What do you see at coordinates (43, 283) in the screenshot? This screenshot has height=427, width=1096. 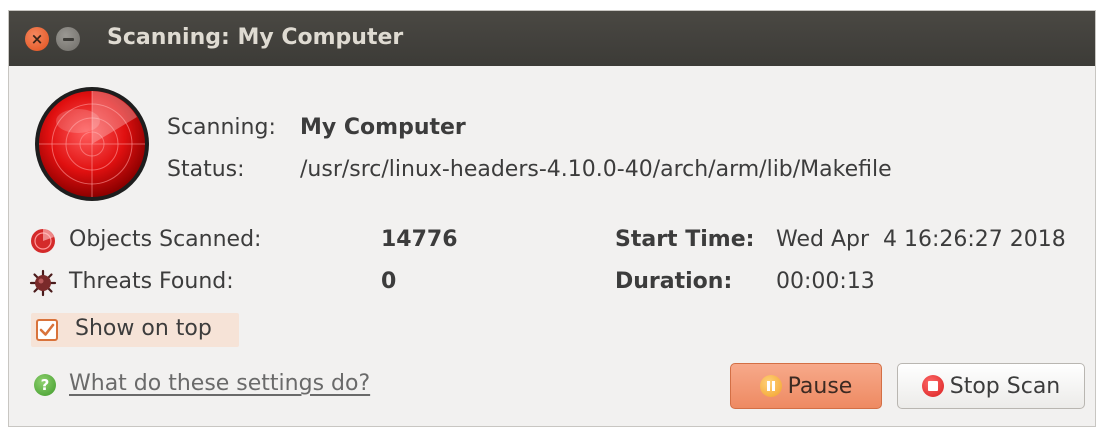 I see `virus-icon` at bounding box center [43, 283].